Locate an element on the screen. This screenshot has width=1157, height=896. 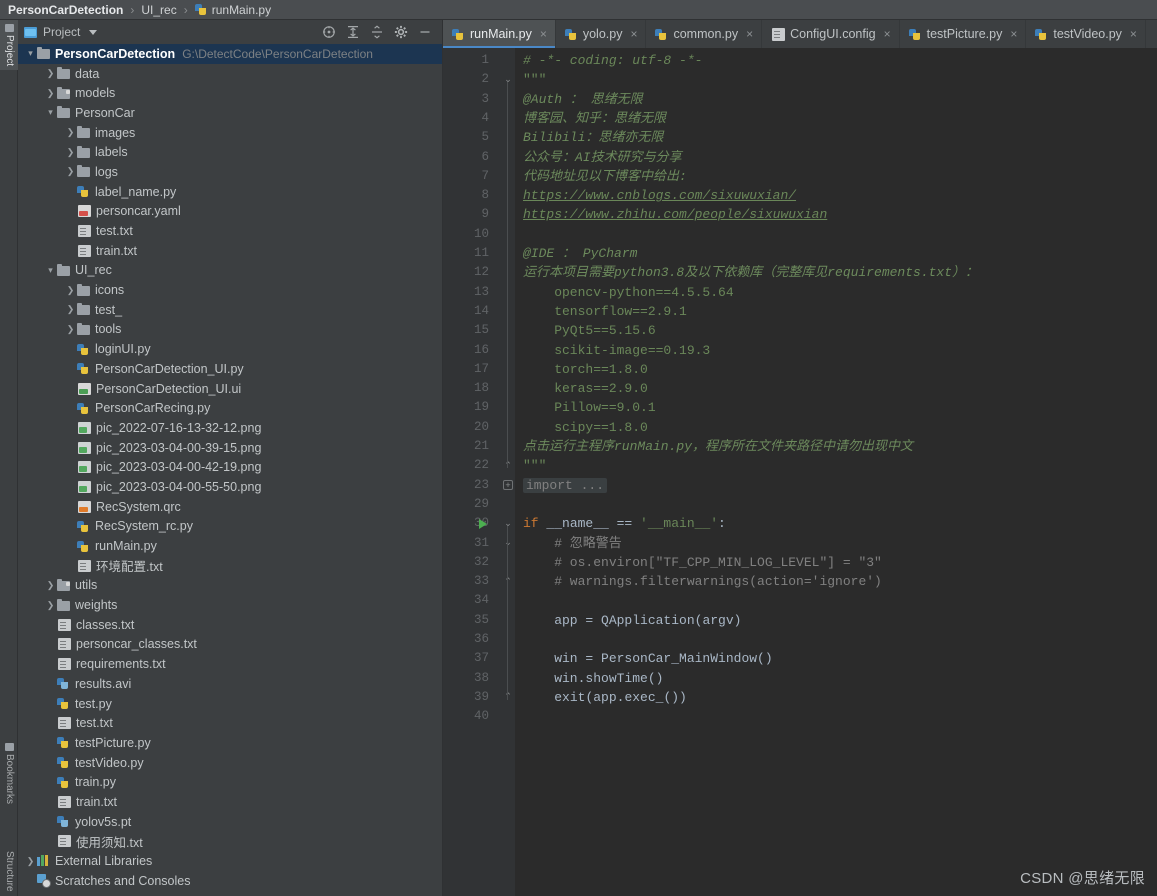
tree-row: ❯ images is located at coordinates (230, 133).